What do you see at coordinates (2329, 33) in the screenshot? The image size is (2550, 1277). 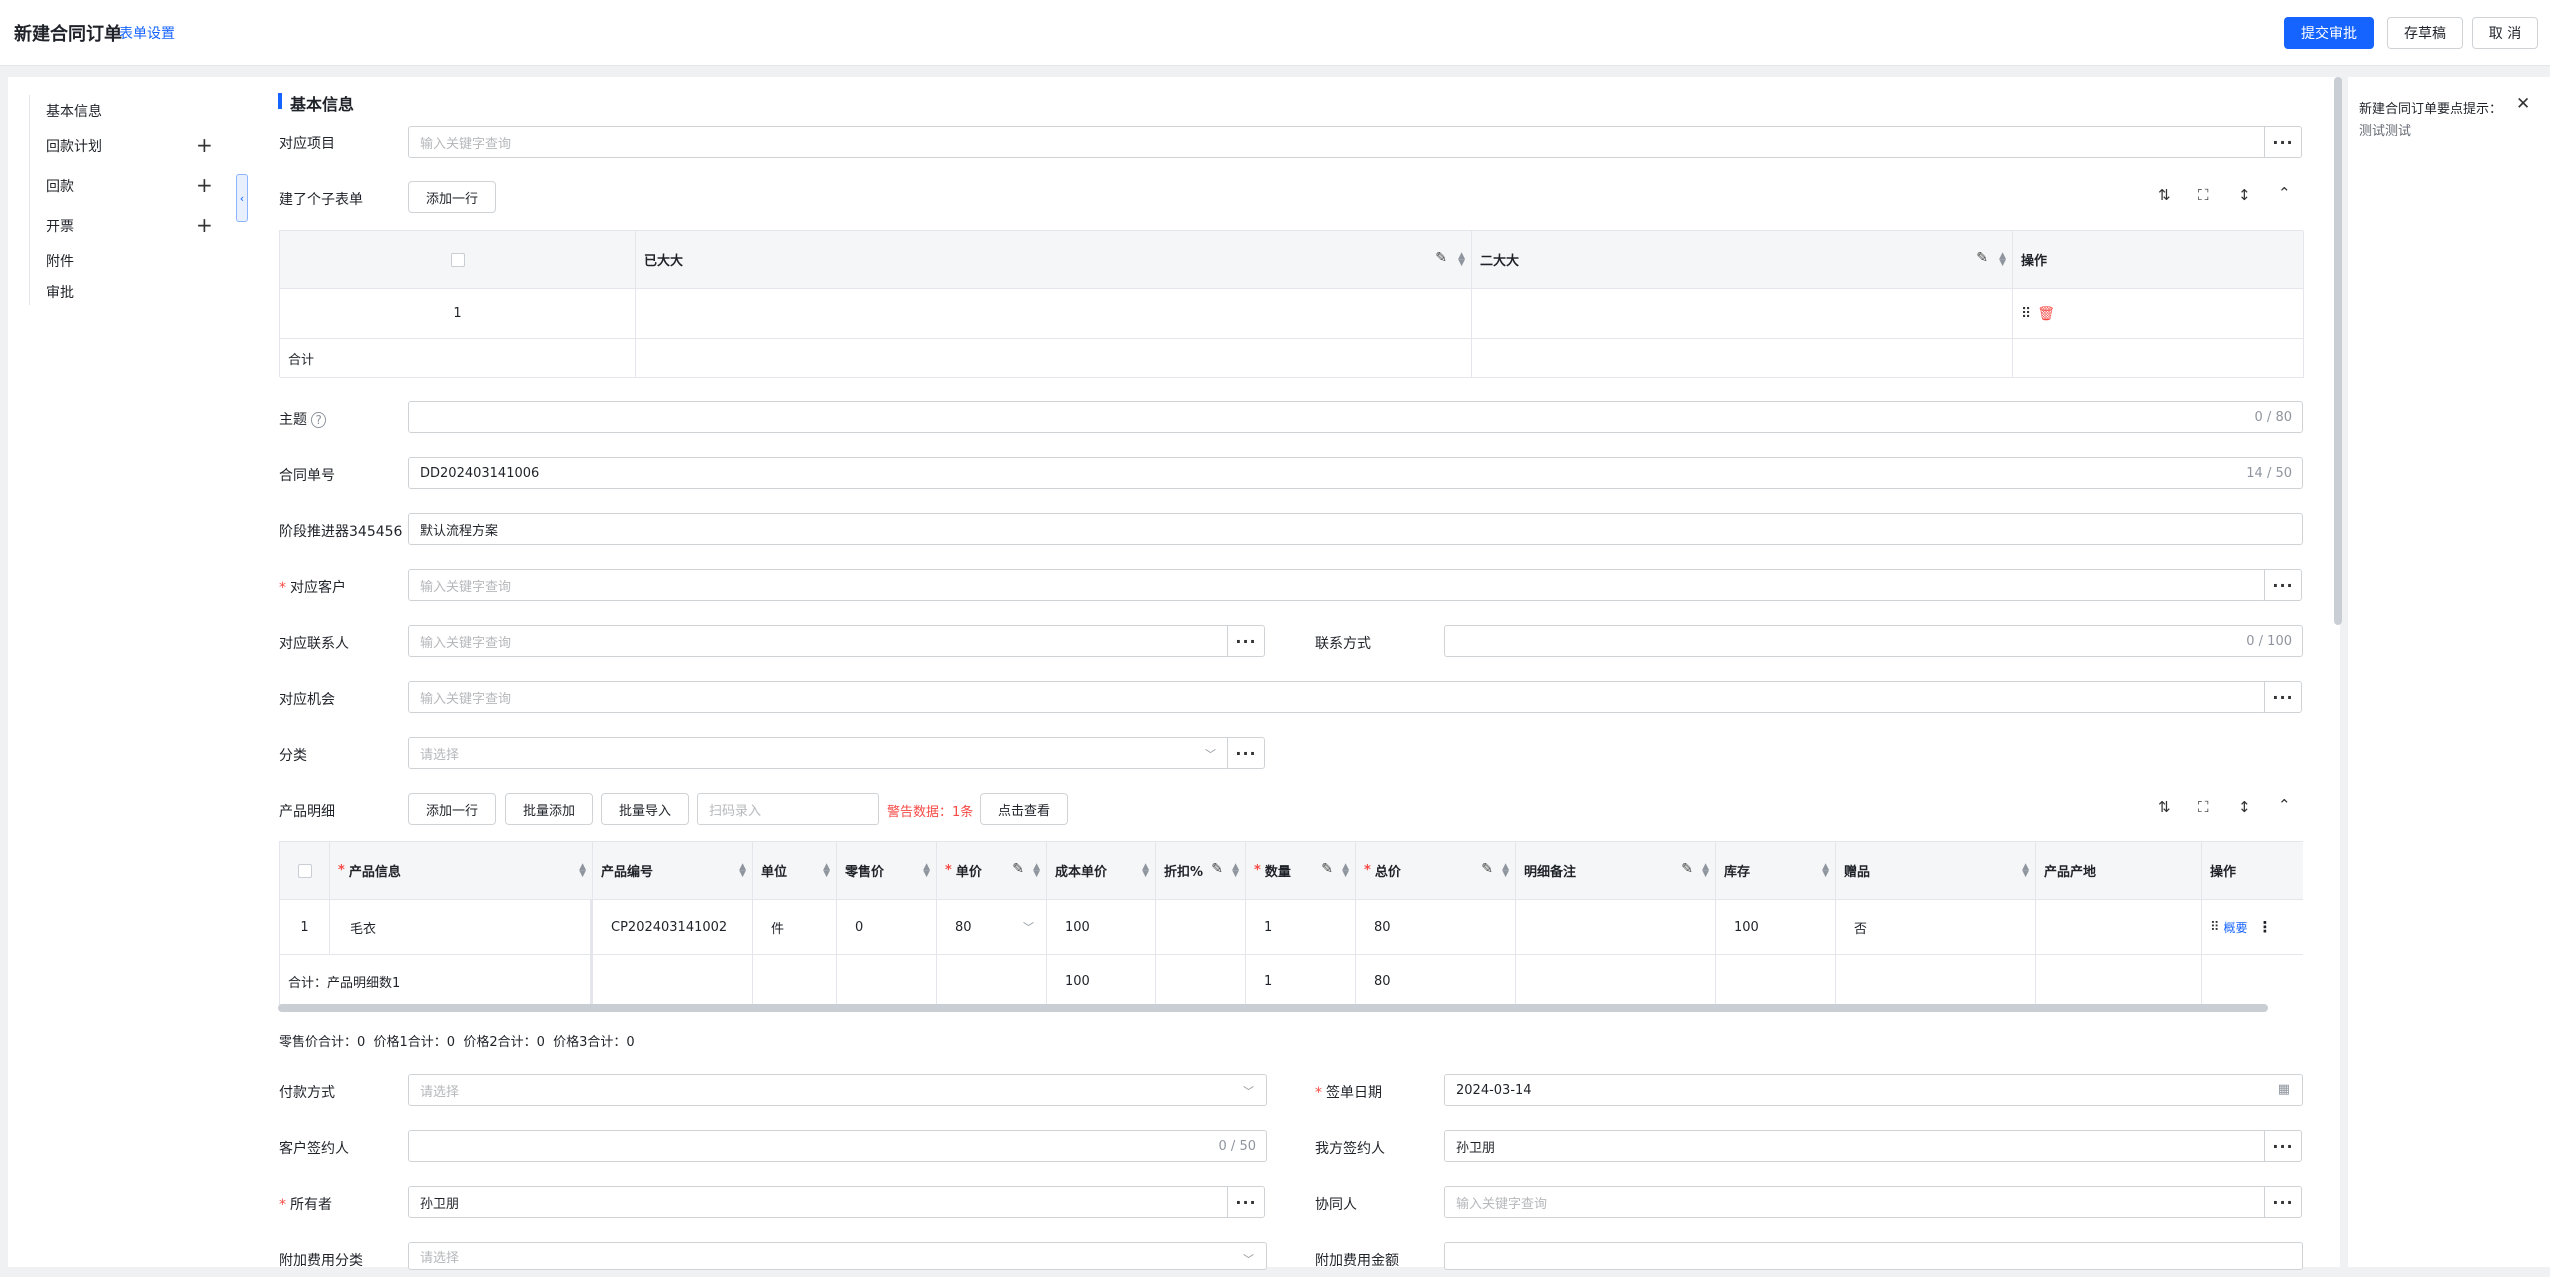 I see `submit-approval-button: 提交审批` at bounding box center [2329, 33].